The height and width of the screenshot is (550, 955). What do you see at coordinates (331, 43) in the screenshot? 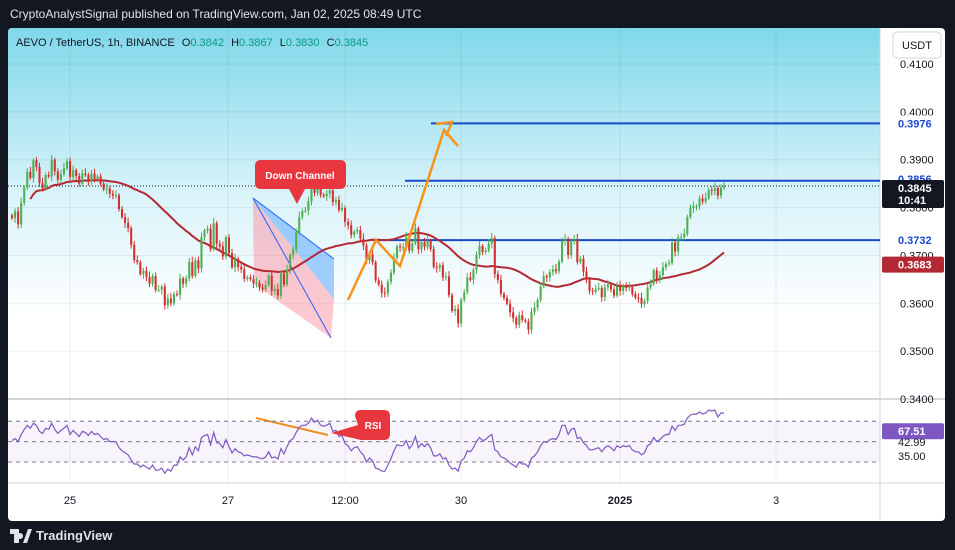
I see `legend-c-label: C` at bounding box center [331, 43].